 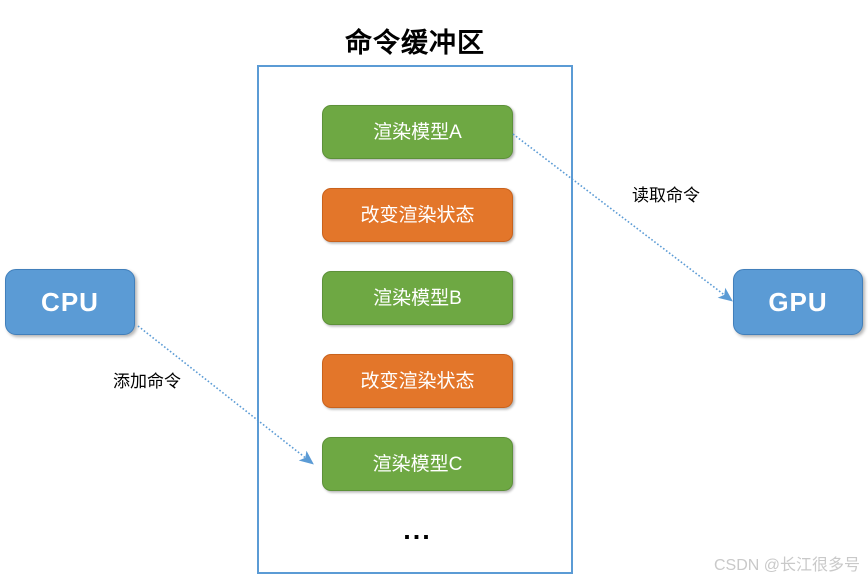 I want to click on command-box-label: 渲染模型C, so click(x=417, y=464).